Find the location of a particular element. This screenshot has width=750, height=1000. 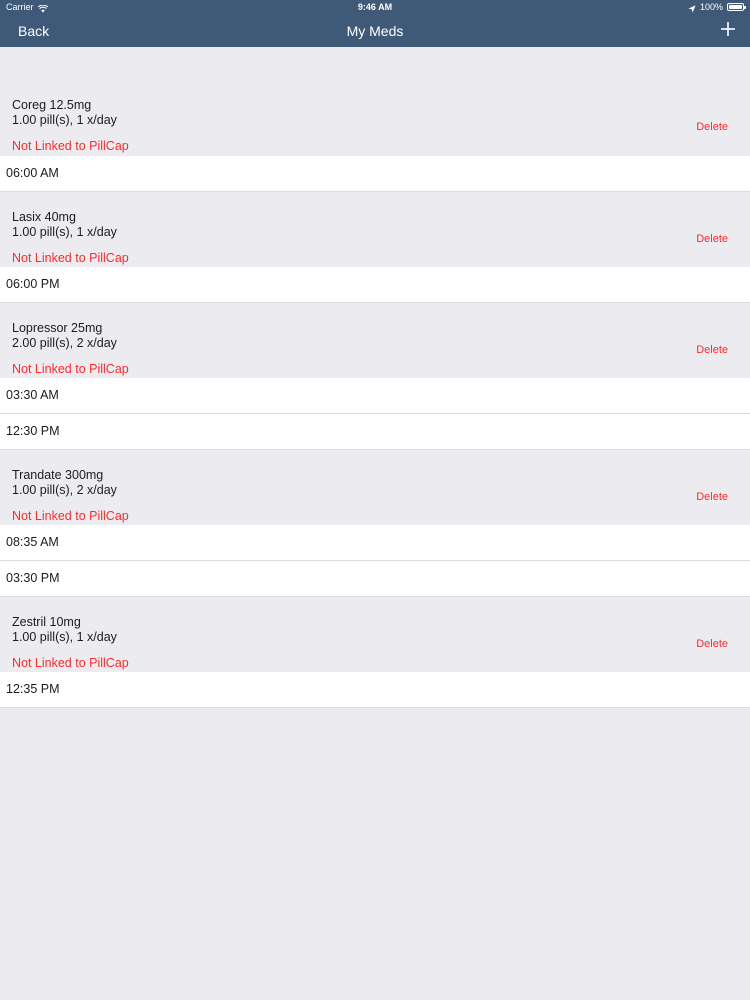

med-name: Lopressor 25mg is located at coordinates (57, 328).